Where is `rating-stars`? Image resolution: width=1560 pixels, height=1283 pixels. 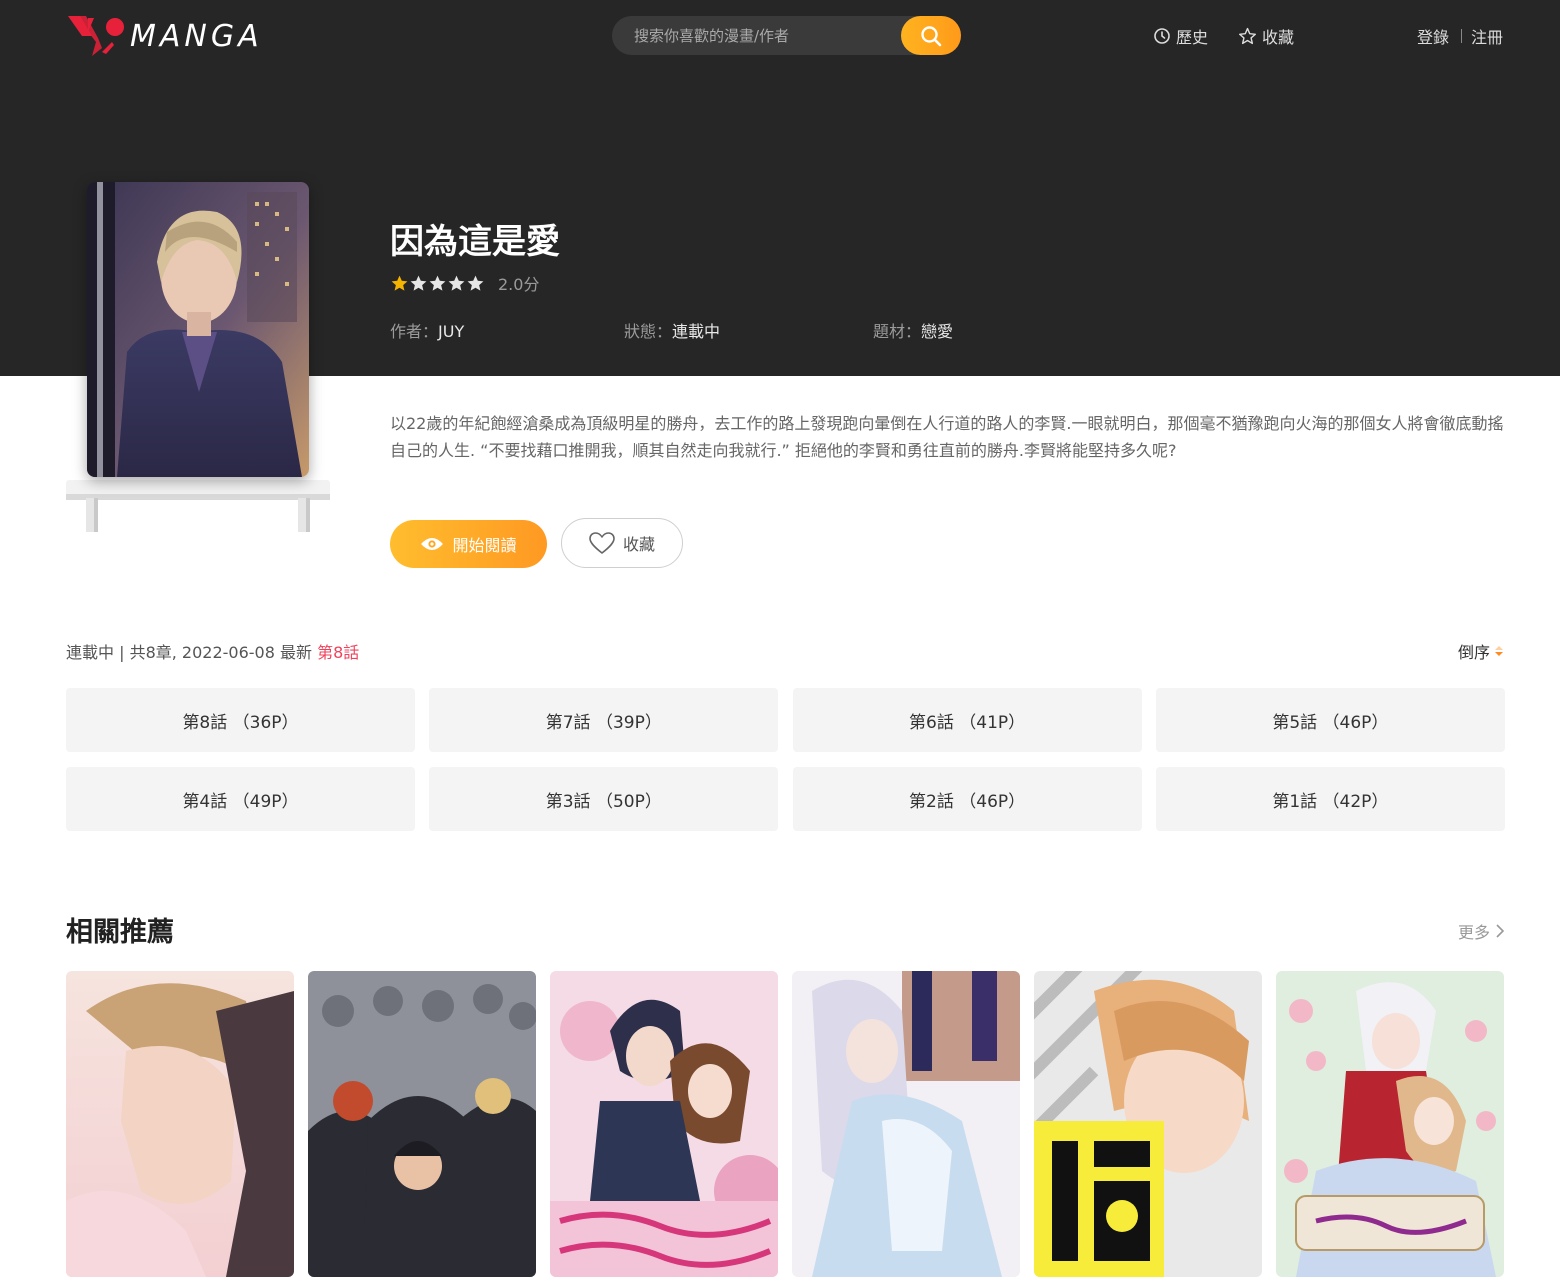 rating-stars is located at coordinates (437, 283).